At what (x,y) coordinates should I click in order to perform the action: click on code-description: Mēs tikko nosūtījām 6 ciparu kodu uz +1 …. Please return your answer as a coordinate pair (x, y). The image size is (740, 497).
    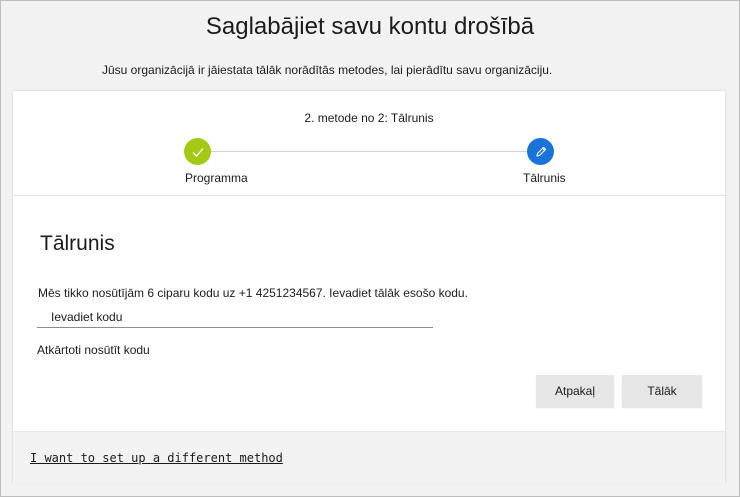
    Looking at the image, I should click on (253, 293).